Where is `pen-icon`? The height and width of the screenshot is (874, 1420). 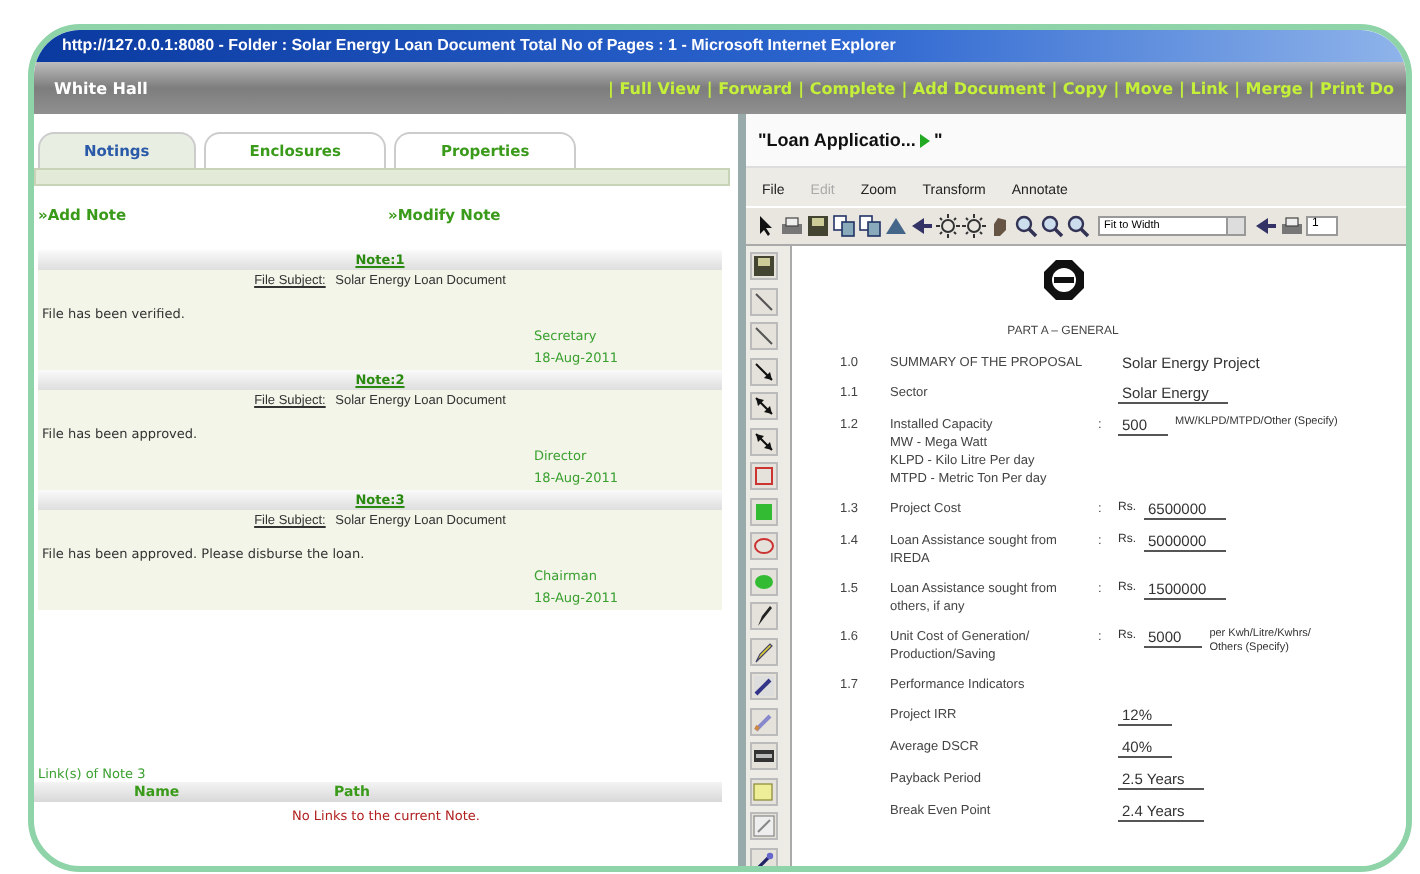 pen-icon is located at coordinates (764, 686).